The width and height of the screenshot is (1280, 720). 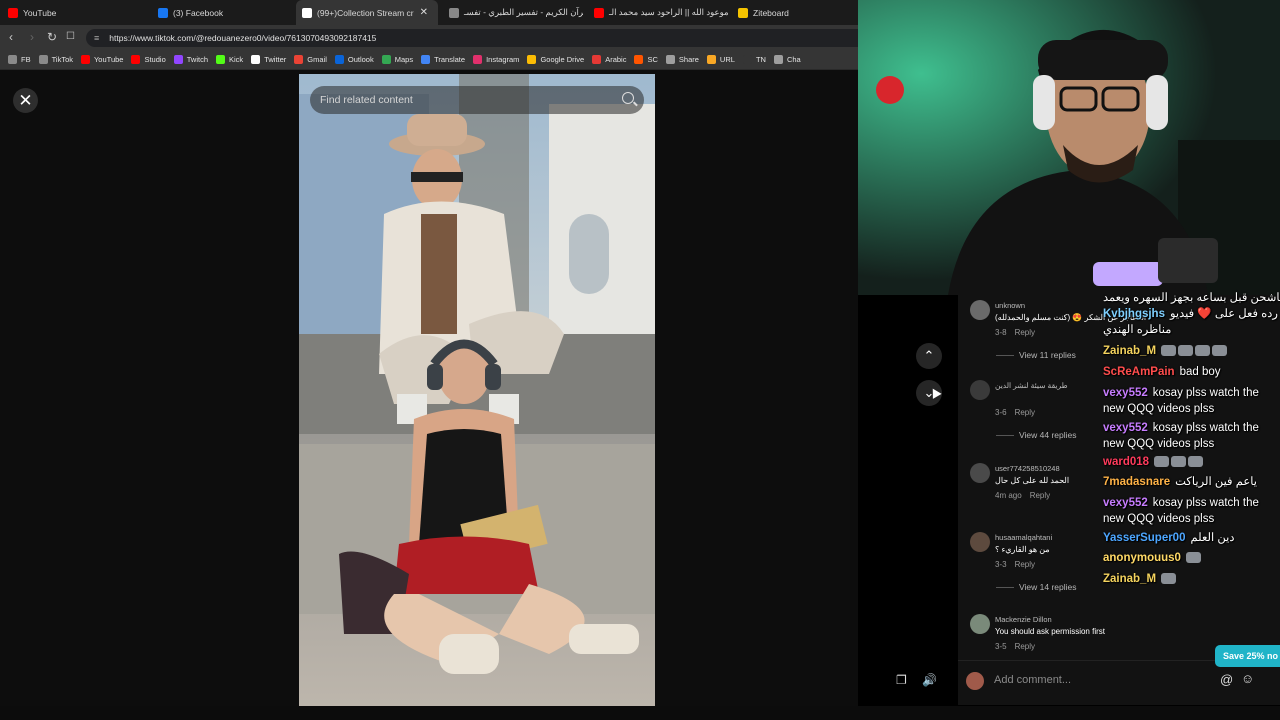 What do you see at coordinates (1205, 503) in the screenshot?
I see `chat-text: kosay plss watch the` at bounding box center [1205, 503].